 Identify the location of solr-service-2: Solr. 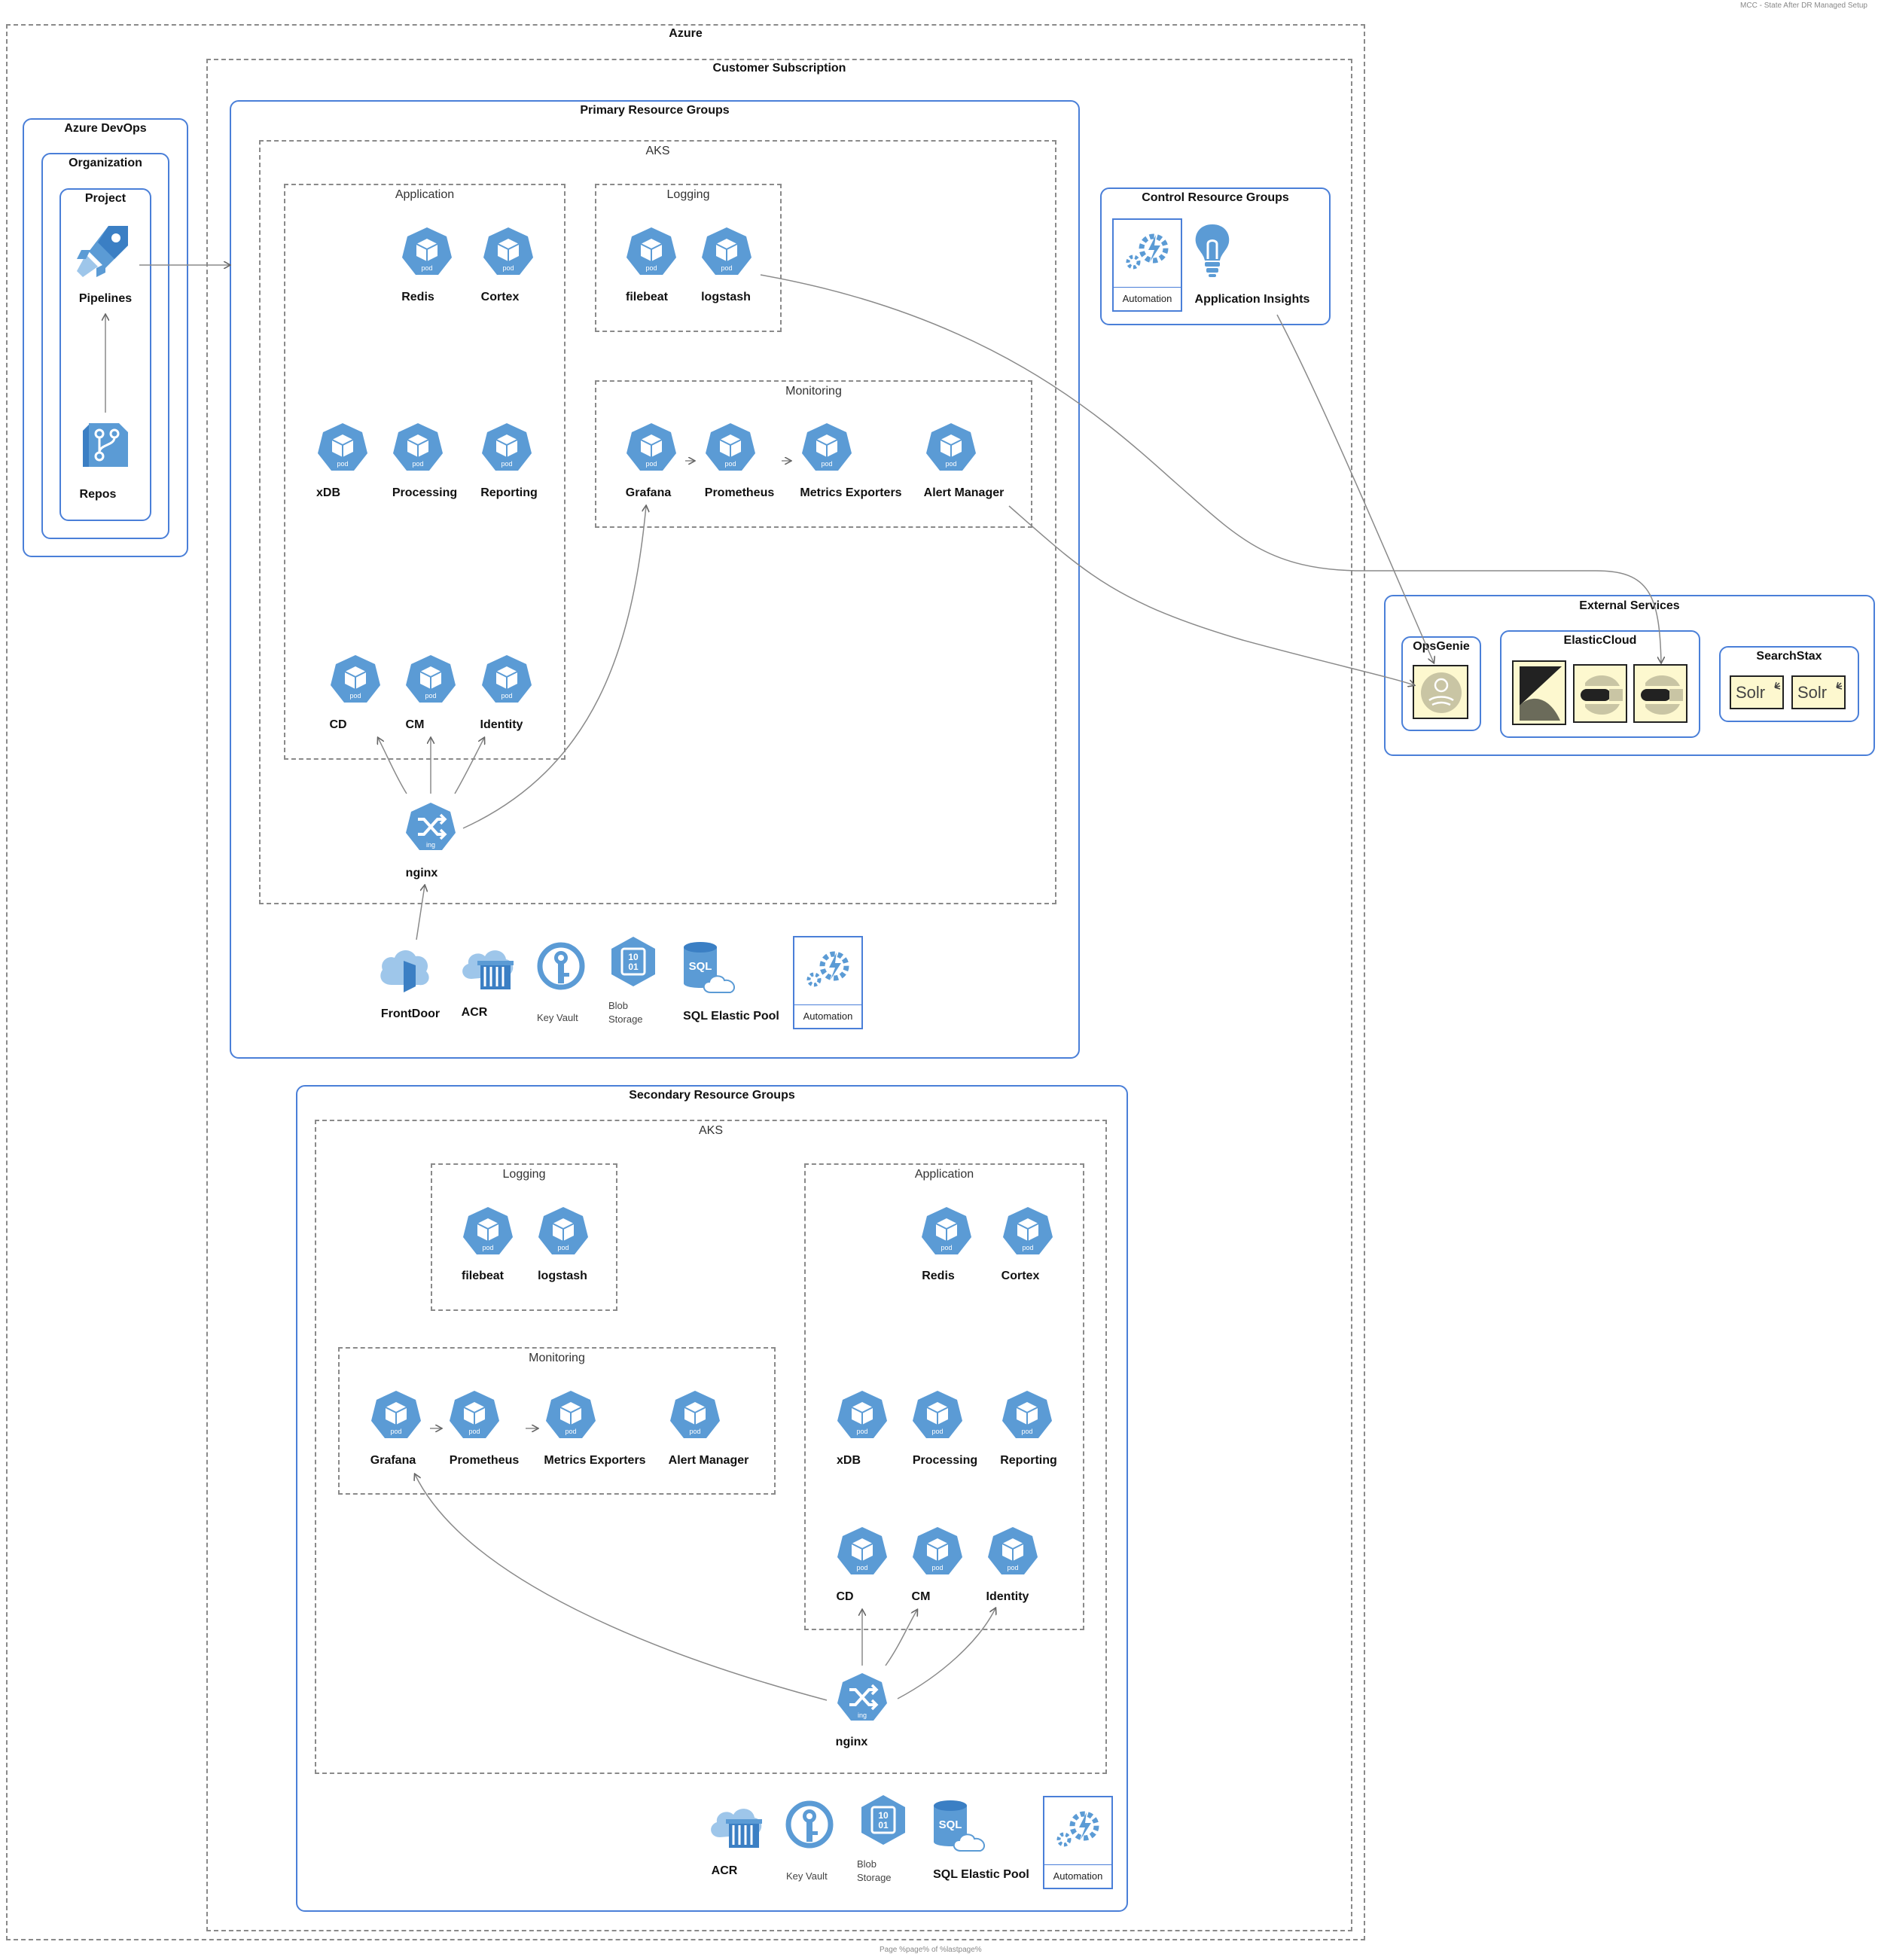
(1818, 692).